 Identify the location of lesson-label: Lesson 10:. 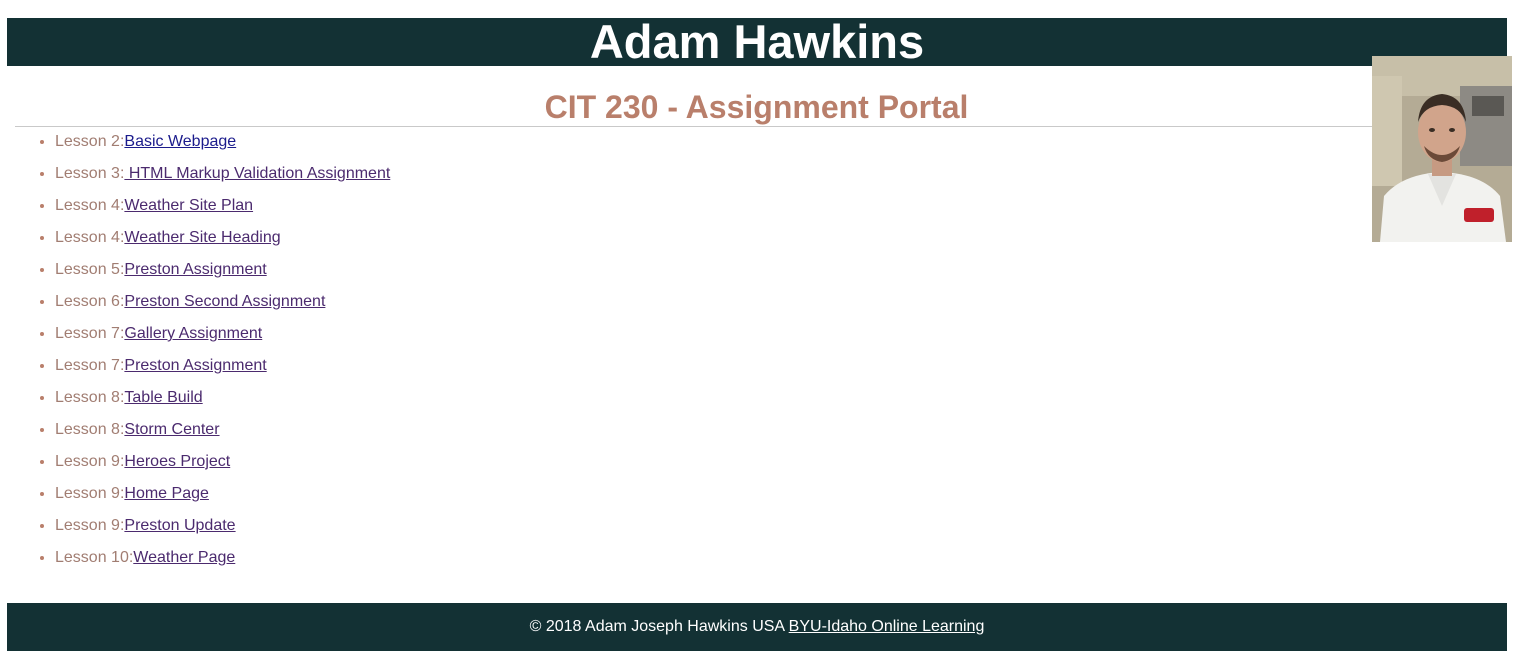
(94, 557).